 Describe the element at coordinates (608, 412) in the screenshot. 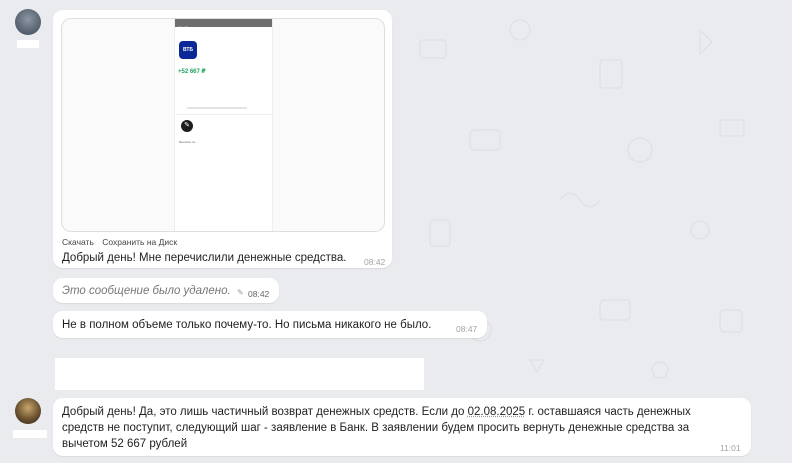

I see `reply-text-end: г. оставшаяся часть денежных` at that location.